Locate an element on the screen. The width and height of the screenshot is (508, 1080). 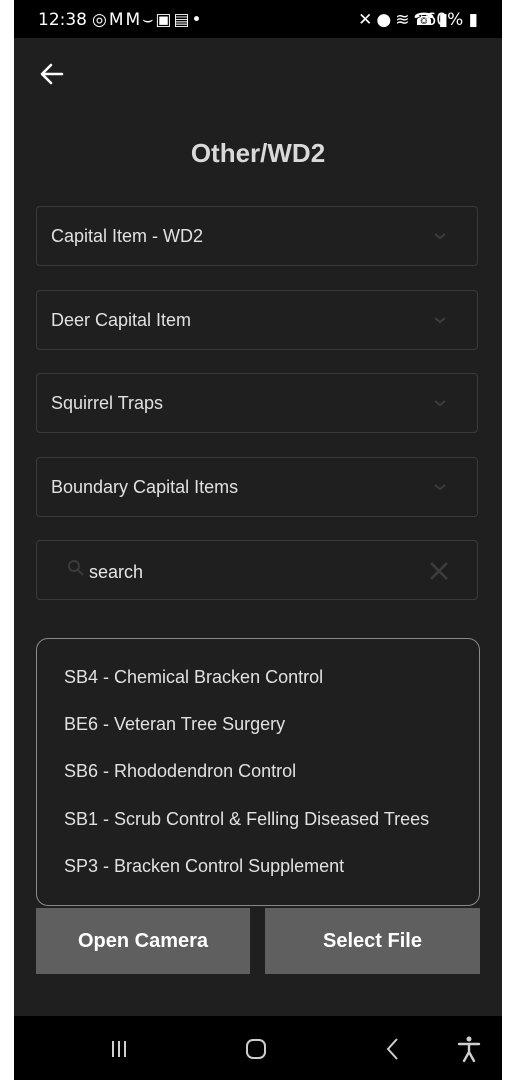
search-box is located at coordinates (257, 570).